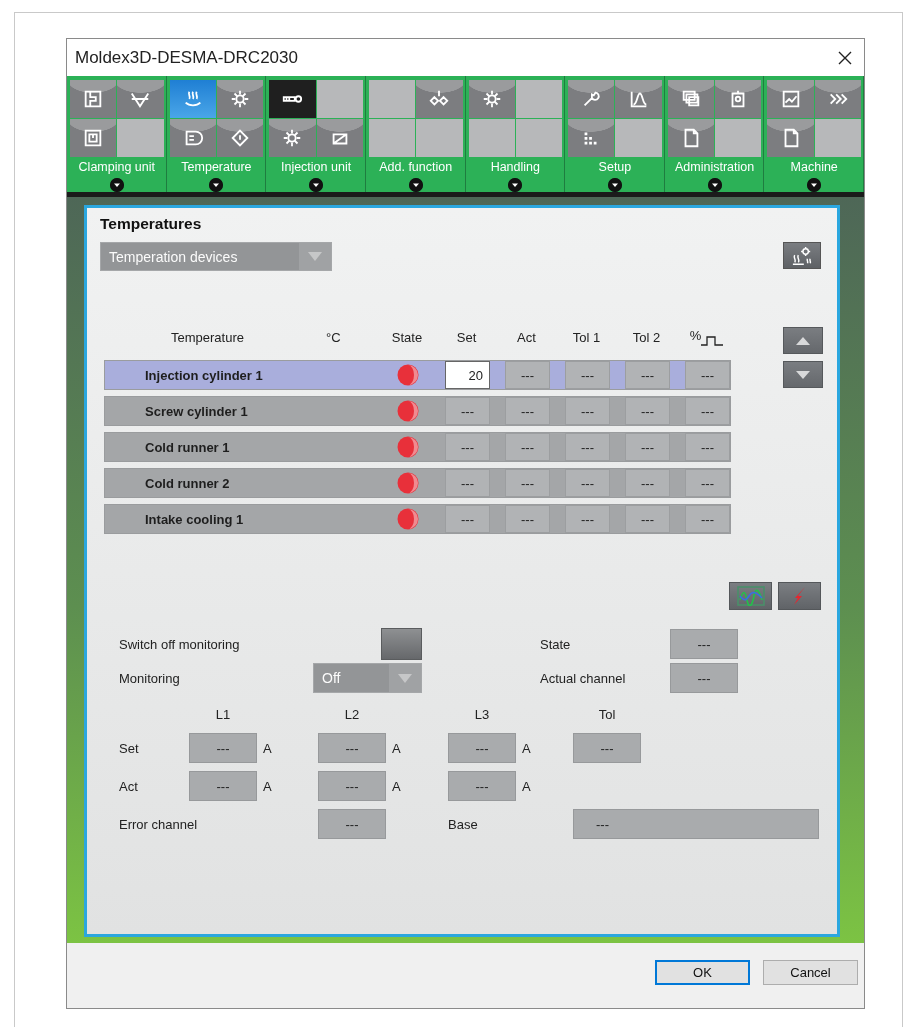 The height and width of the screenshot is (1027, 917). I want to click on table-row: Intake cooling 1 --- --- --- --- ---, so click(417, 519).